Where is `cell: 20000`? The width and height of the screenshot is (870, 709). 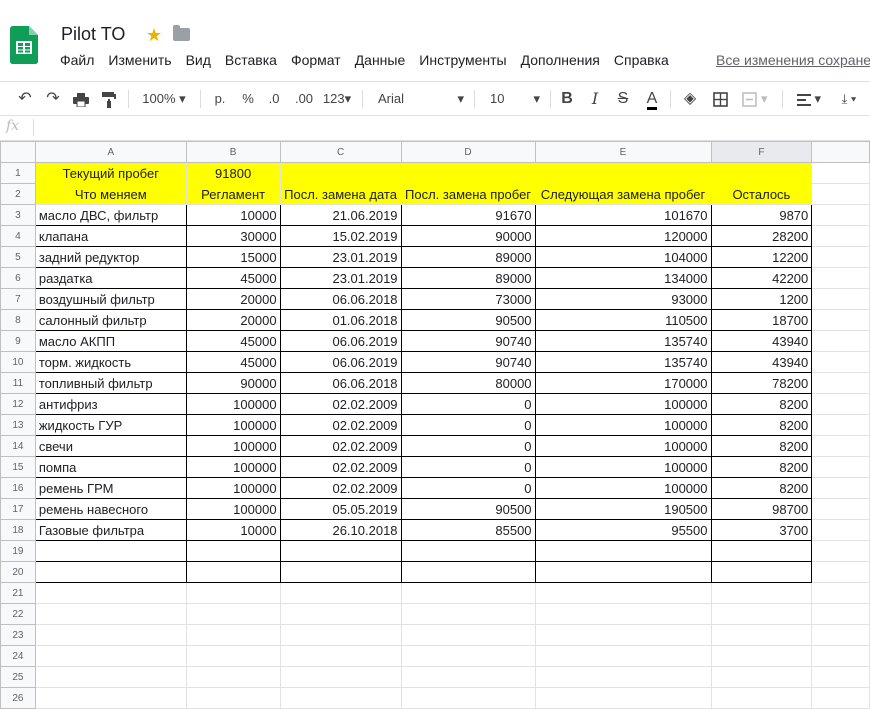 cell: 20000 is located at coordinates (233, 320).